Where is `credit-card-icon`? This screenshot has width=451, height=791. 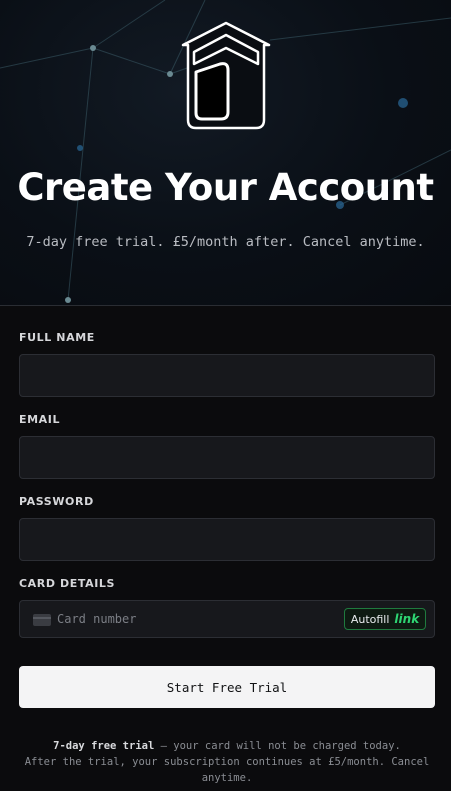
credit-card-icon is located at coordinates (42, 620).